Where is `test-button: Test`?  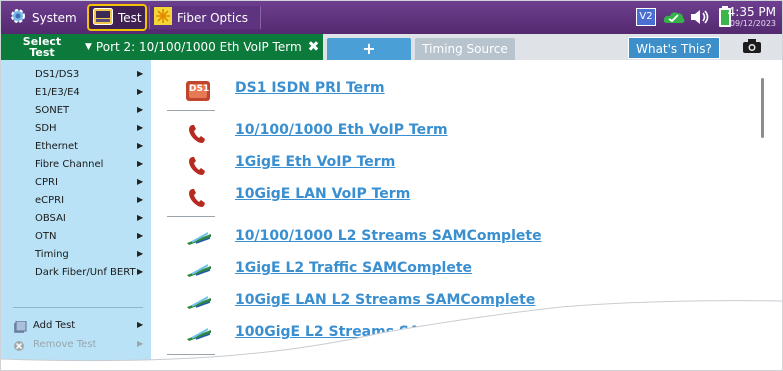
test-button: Test is located at coordinates (117, 17).